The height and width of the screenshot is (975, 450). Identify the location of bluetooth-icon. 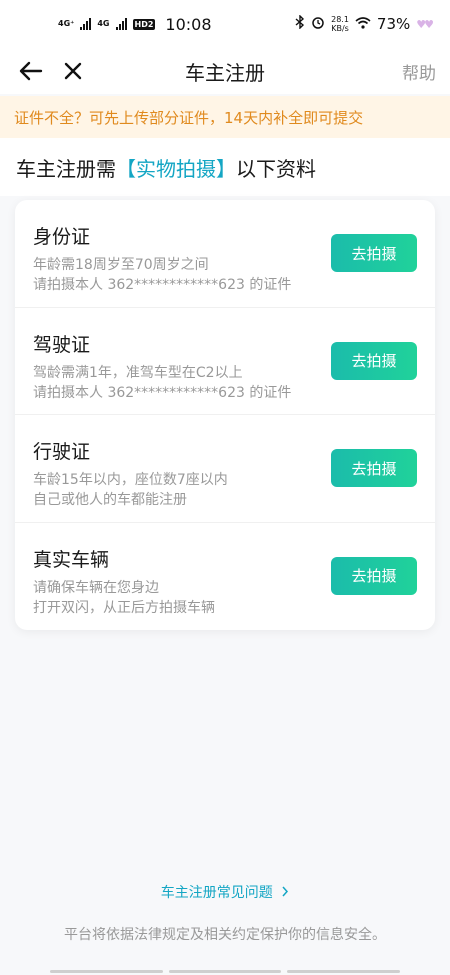
(300, 23).